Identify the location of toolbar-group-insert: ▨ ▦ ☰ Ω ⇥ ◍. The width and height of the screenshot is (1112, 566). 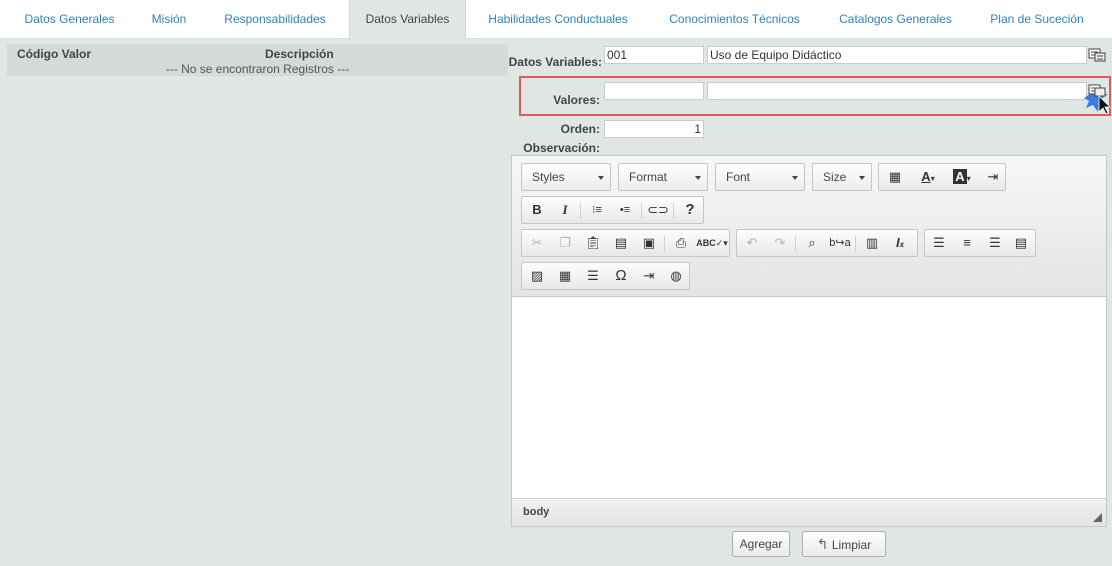
(605, 276).